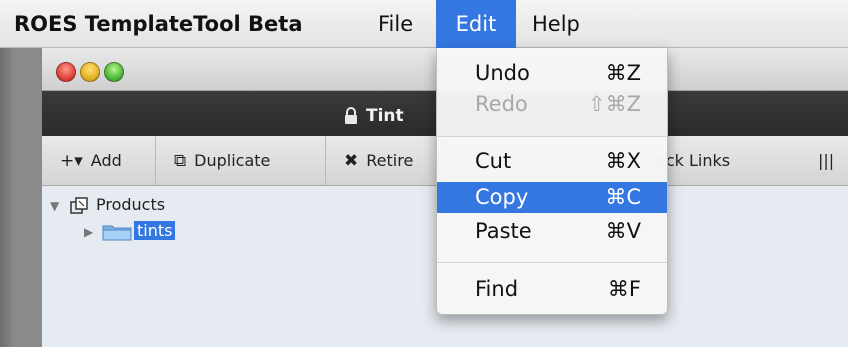 This screenshot has height=347, width=848. What do you see at coordinates (385, 116) in the screenshot?
I see `window-title-text: Tint` at bounding box center [385, 116].